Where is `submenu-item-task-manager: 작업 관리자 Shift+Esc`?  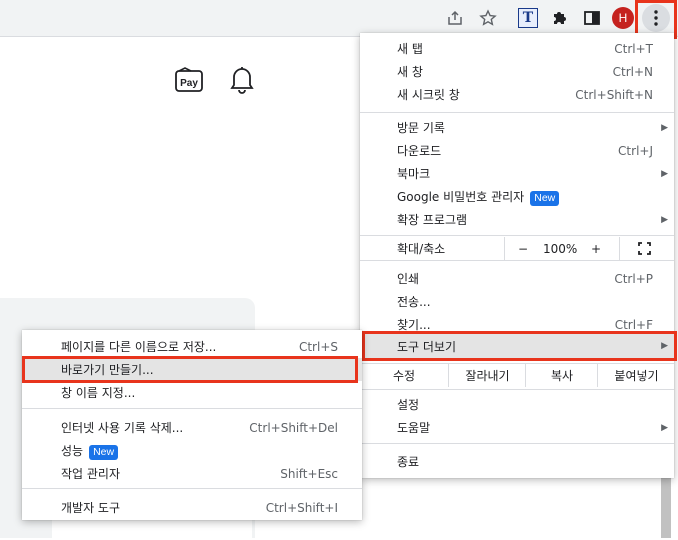
submenu-item-task-manager: 작업 관리자 Shift+Esc is located at coordinates (192, 473).